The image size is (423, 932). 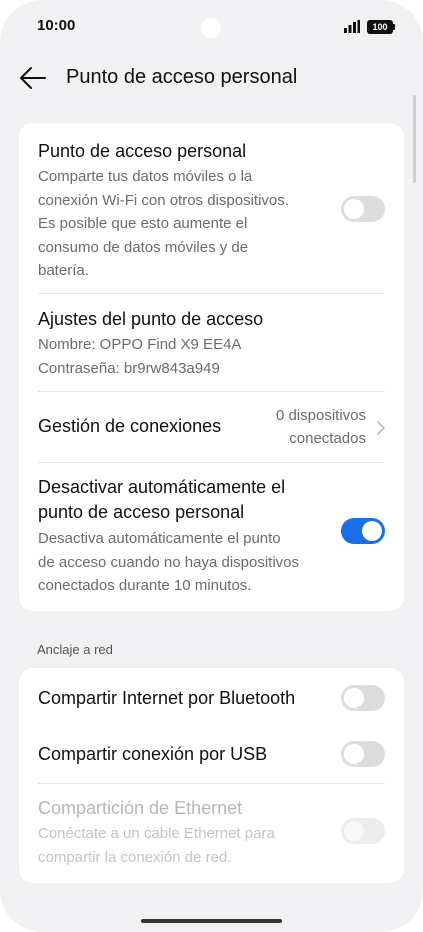 I want to click on auto-disable-title-line: Desactivar automáticamente el, so click(x=162, y=487).